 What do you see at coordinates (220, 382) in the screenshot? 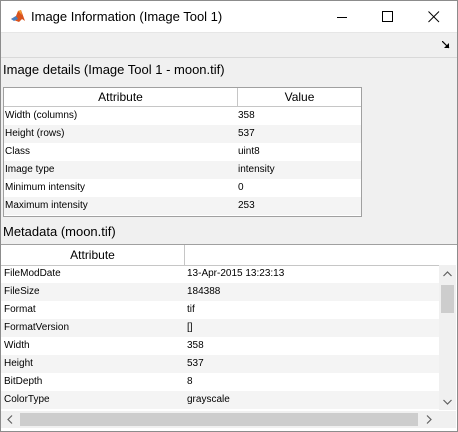
I see `table-row: BitDepth 8` at bounding box center [220, 382].